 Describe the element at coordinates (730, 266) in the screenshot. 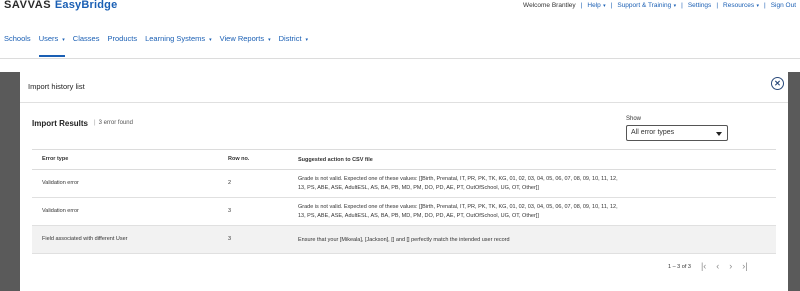

I see `next-page-icon: ›` at that location.